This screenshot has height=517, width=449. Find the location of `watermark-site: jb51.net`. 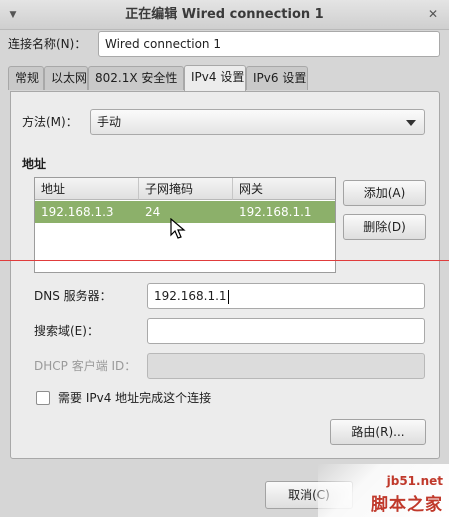

watermark-site: jb51.net is located at coordinates (414, 481).